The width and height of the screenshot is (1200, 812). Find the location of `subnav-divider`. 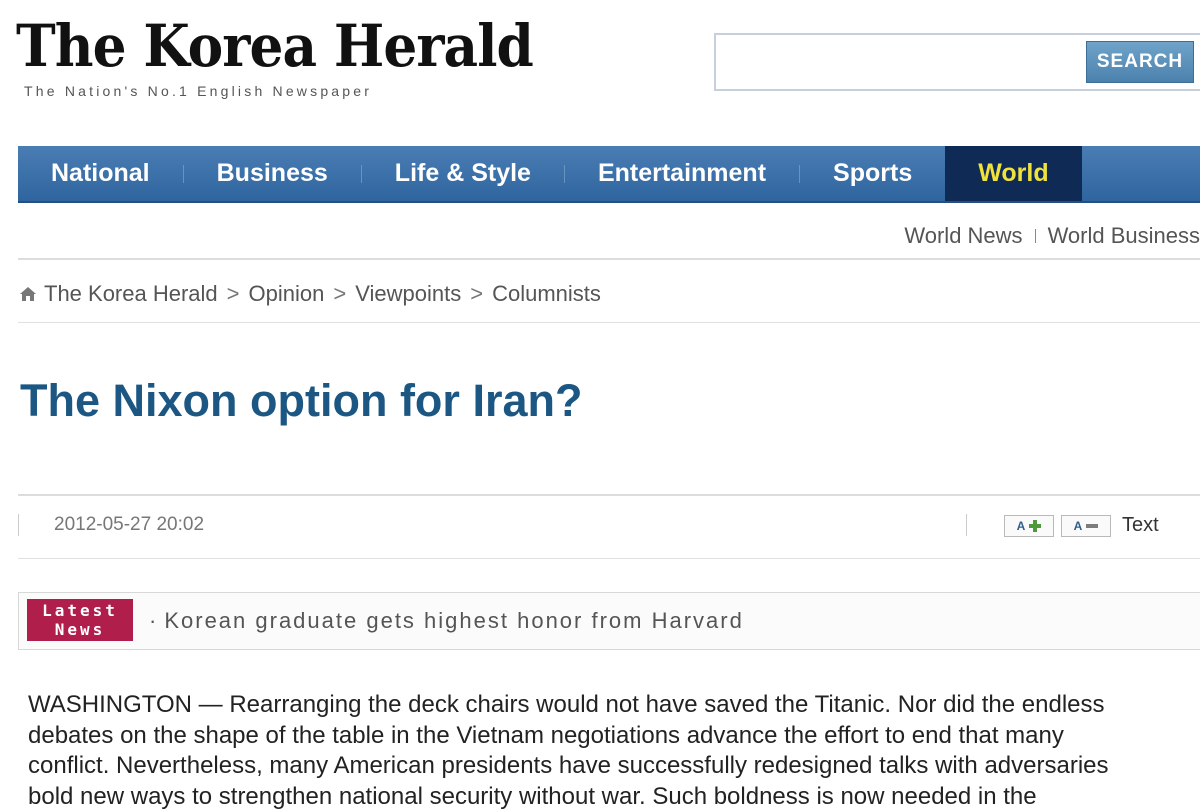

subnav-divider is located at coordinates (1035, 236).